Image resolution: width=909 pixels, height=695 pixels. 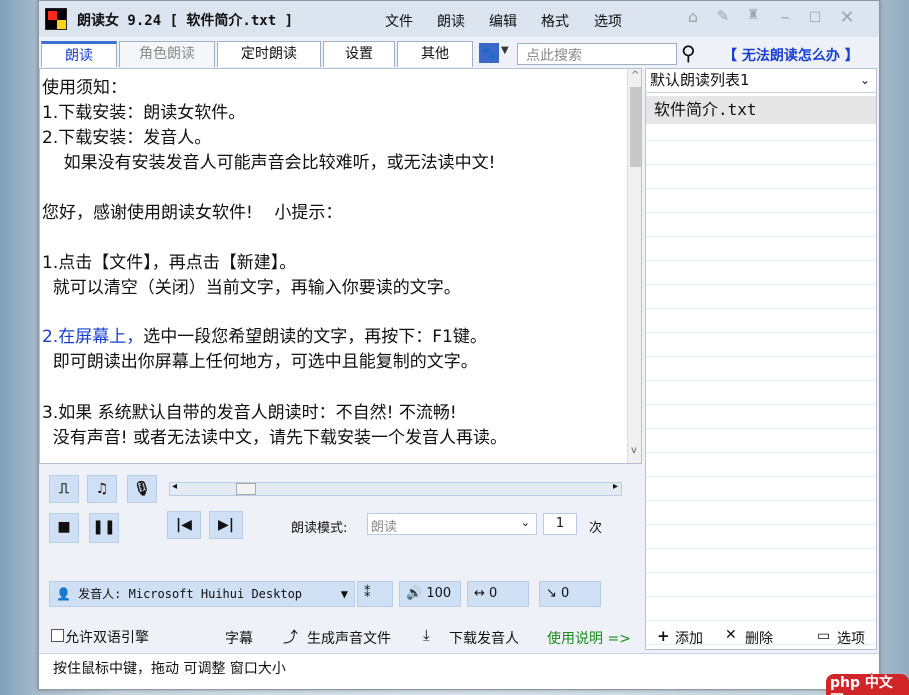 I want to click on shirt-icon: ♜, so click(x=753, y=15).